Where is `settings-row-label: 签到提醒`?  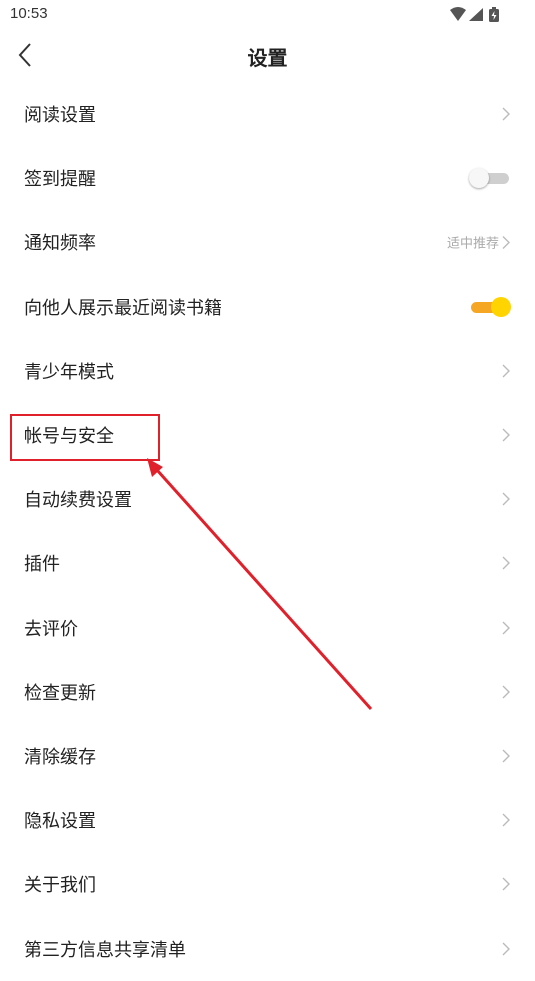
settings-row-label: 签到提醒 is located at coordinates (60, 180).